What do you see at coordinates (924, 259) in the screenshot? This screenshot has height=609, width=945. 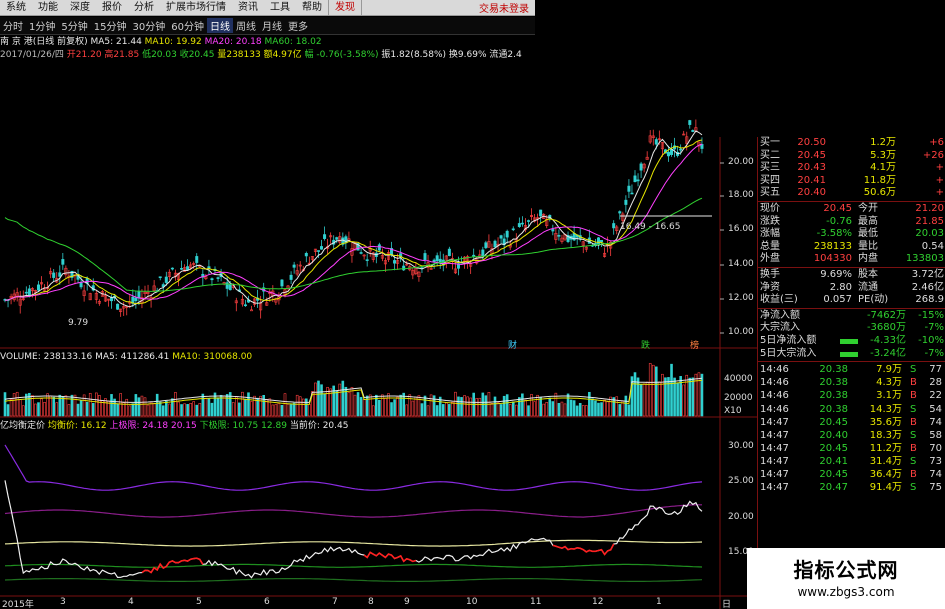 I see `stat-value: 133803` at bounding box center [924, 259].